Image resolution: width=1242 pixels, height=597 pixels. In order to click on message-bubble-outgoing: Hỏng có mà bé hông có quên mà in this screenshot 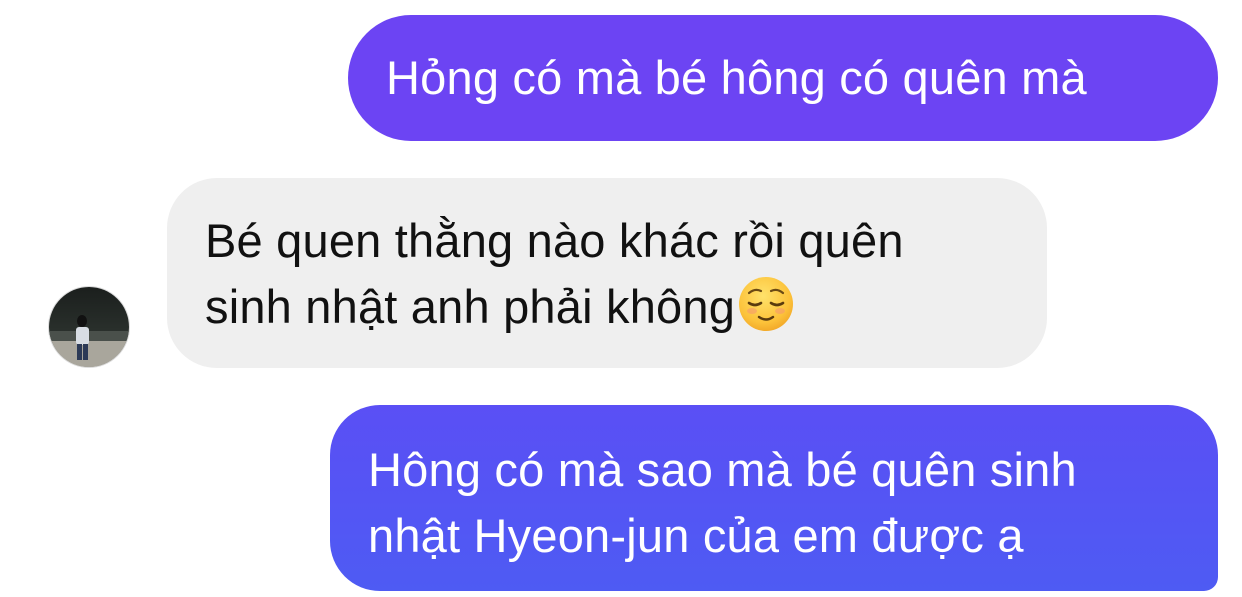, I will do `click(783, 78)`.